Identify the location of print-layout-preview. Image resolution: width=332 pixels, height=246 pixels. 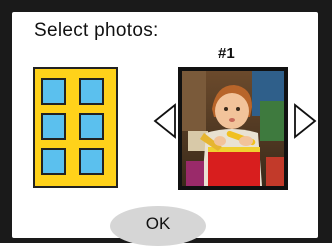
(75, 127).